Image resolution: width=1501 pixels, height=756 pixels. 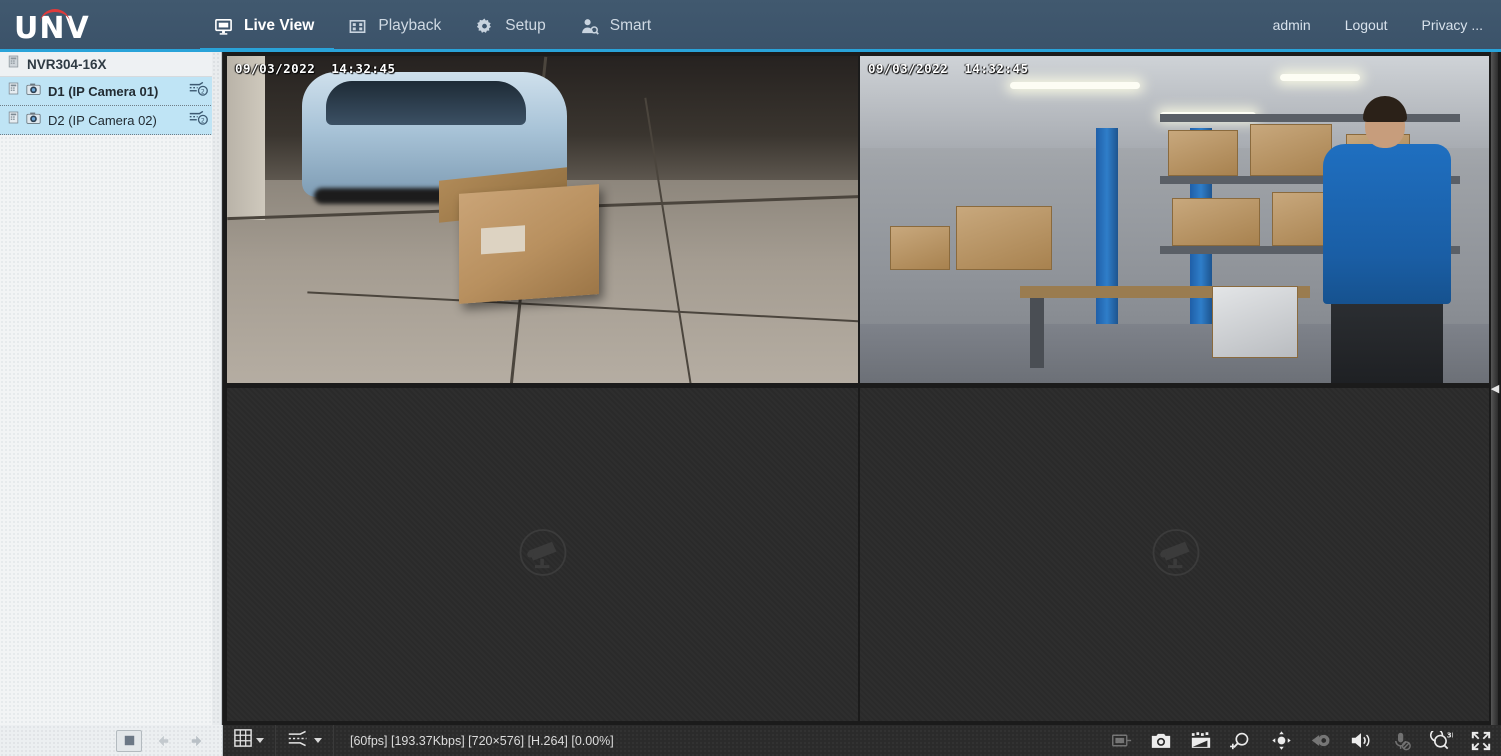 What do you see at coordinates (129, 740) in the screenshot?
I see `stop-button` at bounding box center [129, 740].